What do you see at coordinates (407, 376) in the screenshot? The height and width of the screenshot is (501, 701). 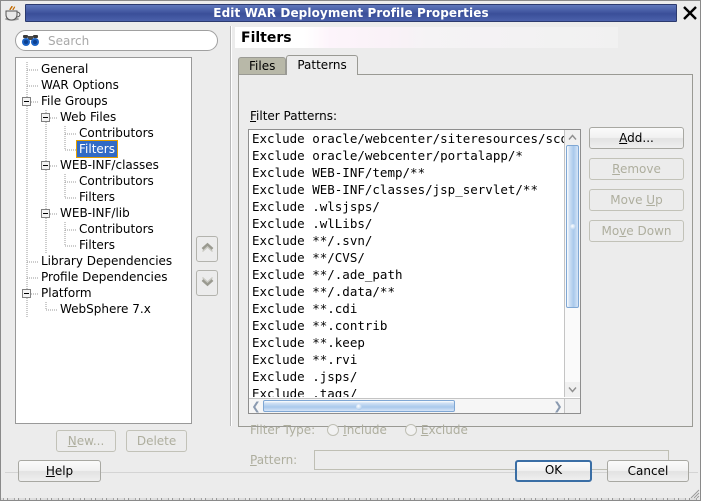 I see `list-item: Exclude .jsps/` at bounding box center [407, 376].